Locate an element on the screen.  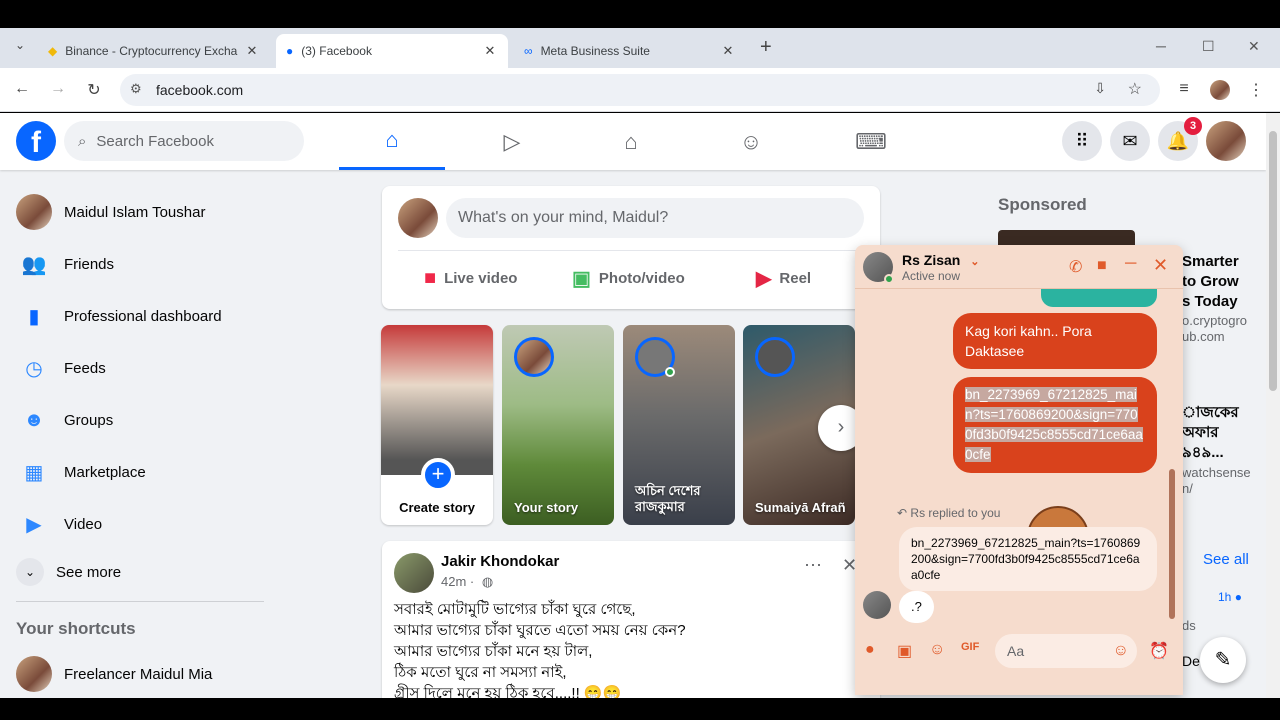
ad-line: to Grow is located at coordinates (1210, 281).